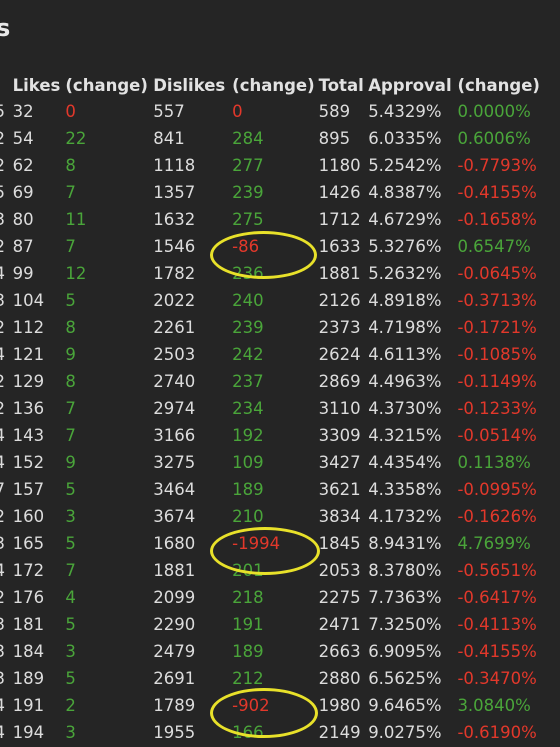  What do you see at coordinates (23, 138) in the screenshot?
I see `likes-cell: 54` at bounding box center [23, 138].